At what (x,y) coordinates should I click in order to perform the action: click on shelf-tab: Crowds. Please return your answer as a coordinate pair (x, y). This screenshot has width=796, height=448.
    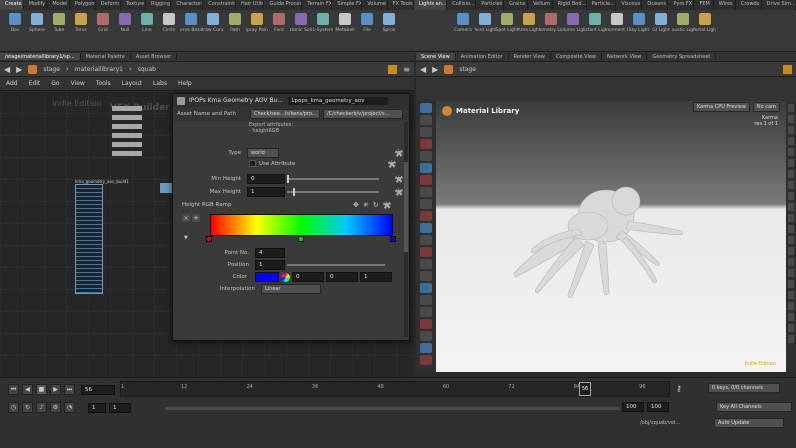
    Looking at the image, I should click on (749, 5).